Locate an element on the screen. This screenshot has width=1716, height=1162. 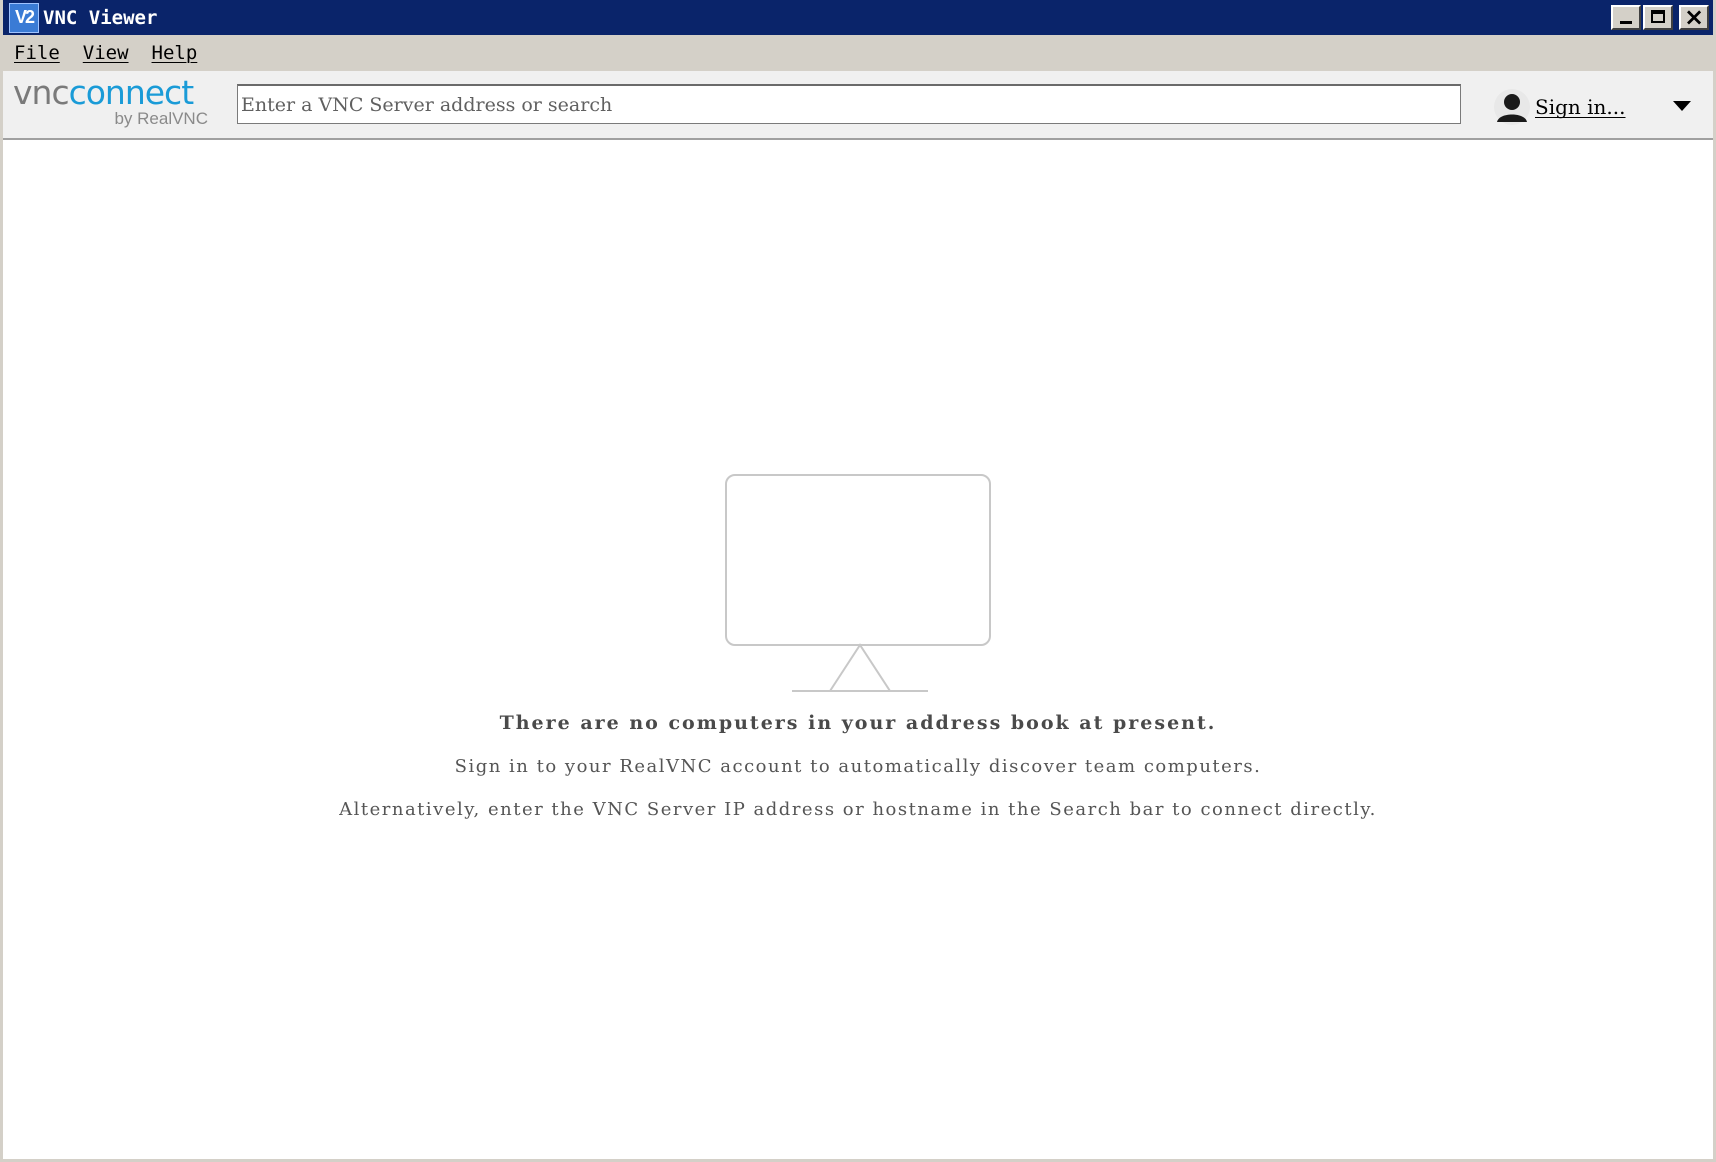
menu-help: Help is located at coordinates (175, 53).